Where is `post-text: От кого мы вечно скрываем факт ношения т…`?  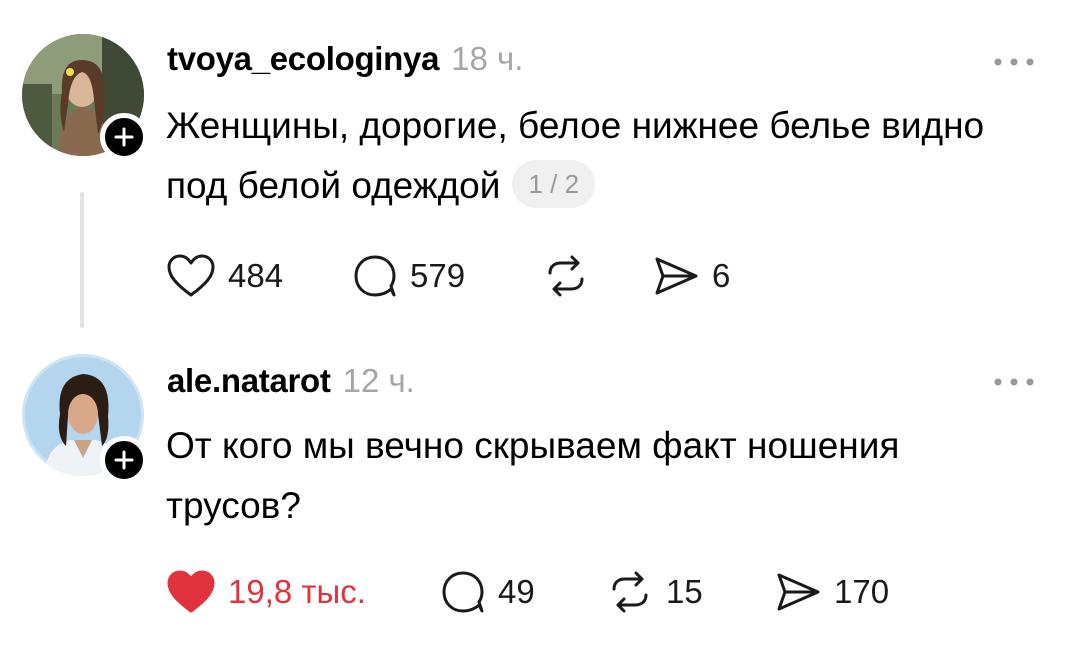 post-text: От кого мы вечно скрываем факт ношения т… is located at coordinates (533, 475).